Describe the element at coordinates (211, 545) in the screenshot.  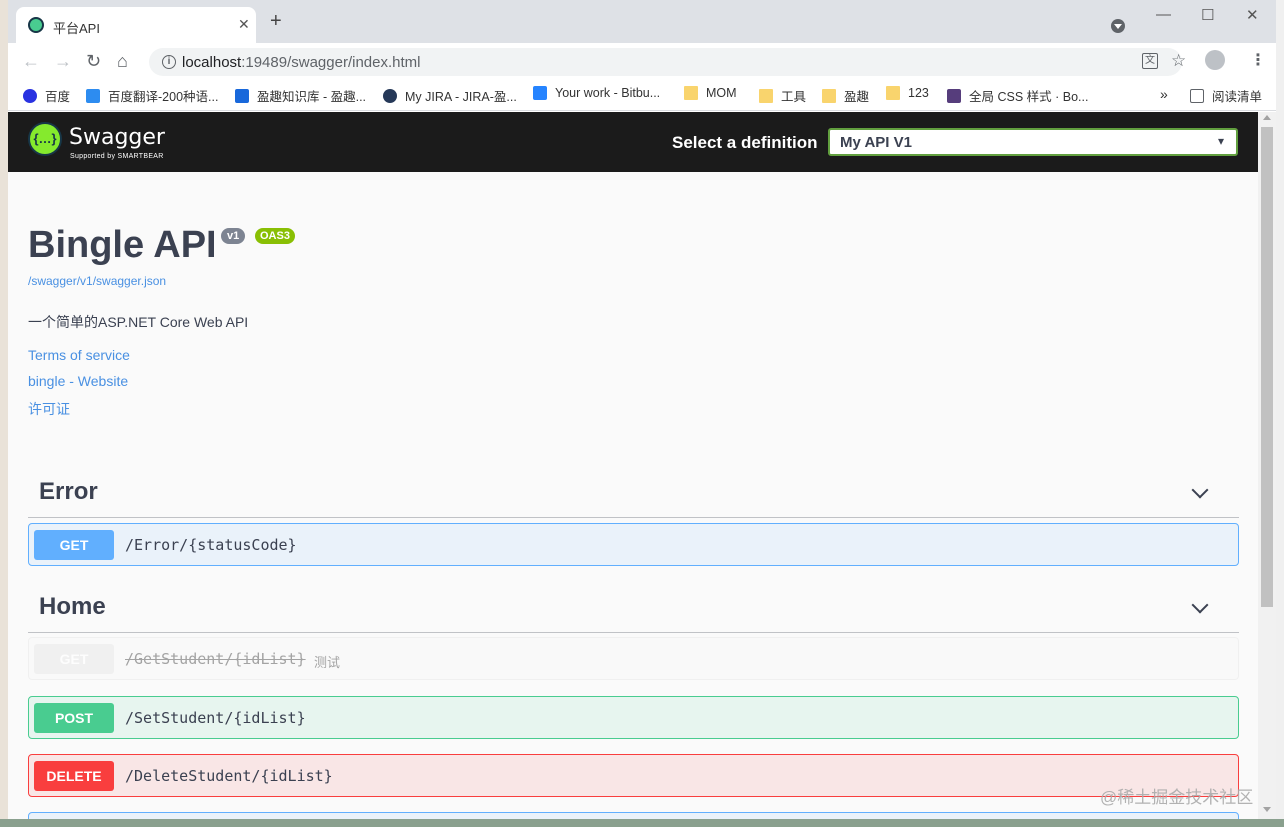
I see `operation-path: /Error/{statusCode}` at that location.